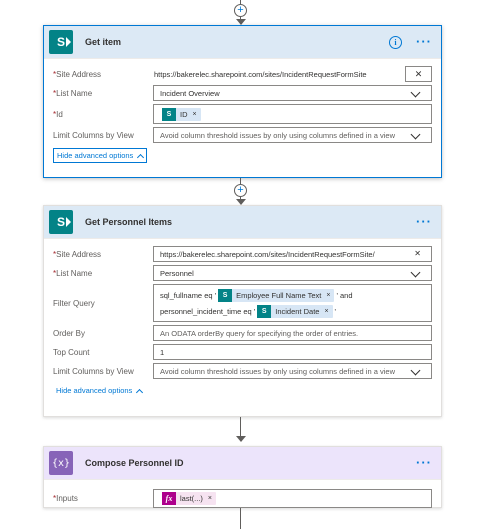 This screenshot has width=497, height=529. I want to click on filter-query-label: Filter Query, so click(74, 303).